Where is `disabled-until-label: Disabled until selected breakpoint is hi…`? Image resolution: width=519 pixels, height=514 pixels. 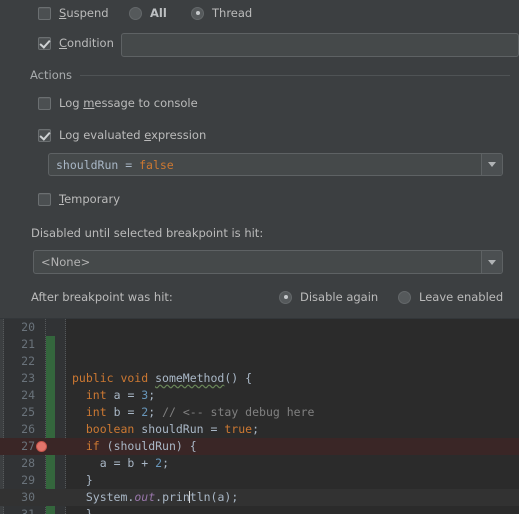 disabled-until-label: Disabled until selected breakpoint is hi… is located at coordinates (147, 233).